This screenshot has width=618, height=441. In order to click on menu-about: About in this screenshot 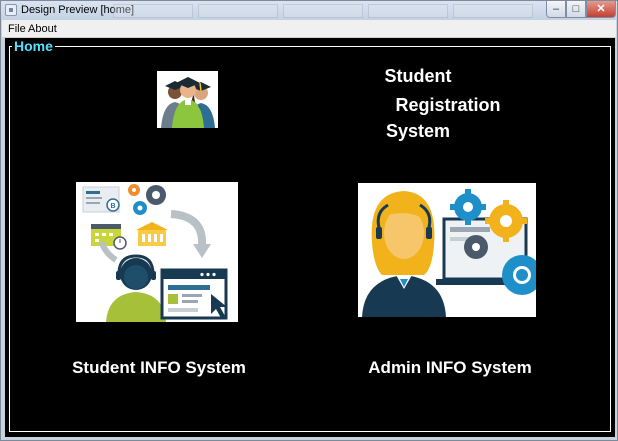, I will do `click(42, 29)`.